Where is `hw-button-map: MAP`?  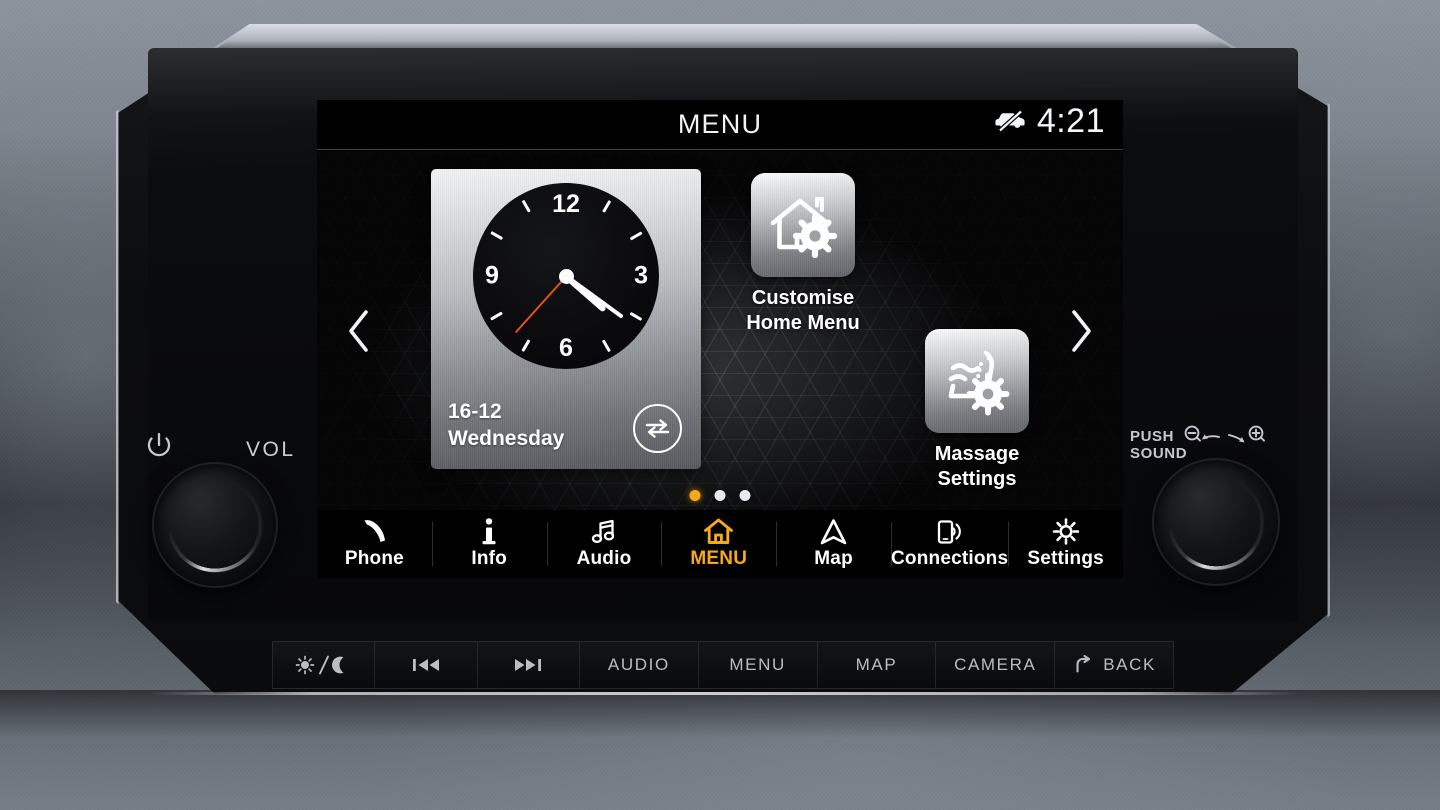
hw-button-map: MAP is located at coordinates (877, 665).